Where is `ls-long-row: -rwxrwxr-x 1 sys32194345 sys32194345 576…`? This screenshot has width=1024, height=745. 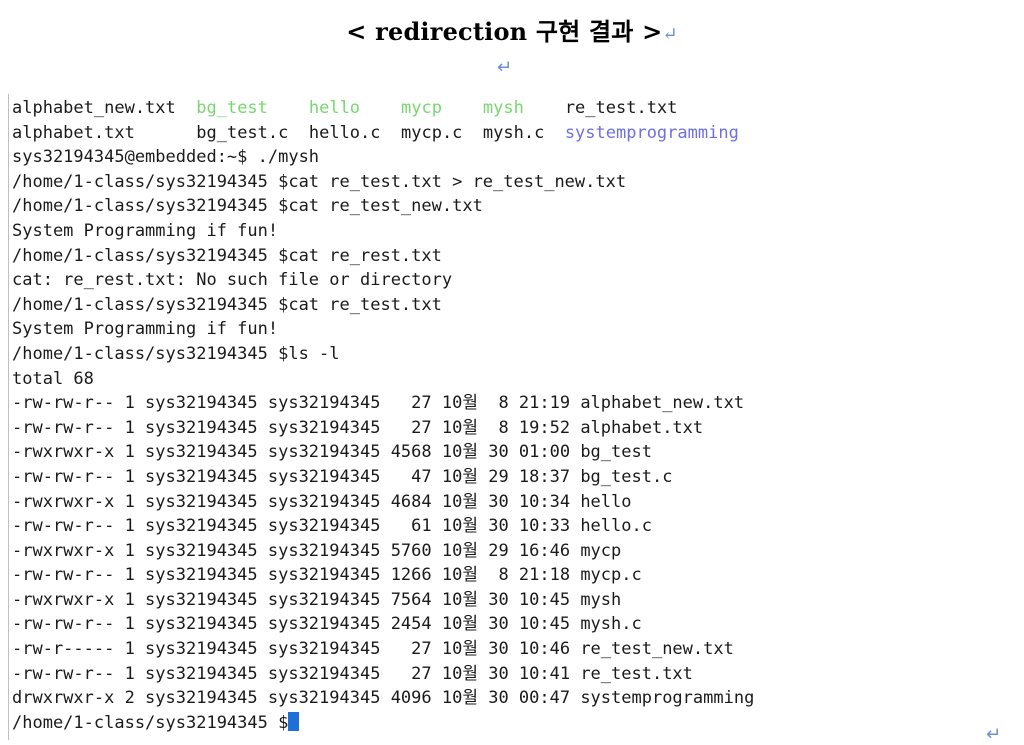
ls-long-row: -rwxrwxr-x 1 sys32194345 sys32194345 576… is located at coordinates (317, 550).